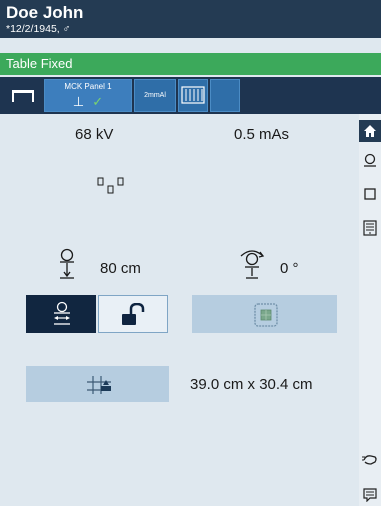 The image size is (381, 506). Describe the element at coordinates (67, 263) in the screenshot. I see `sid-icon` at that location.